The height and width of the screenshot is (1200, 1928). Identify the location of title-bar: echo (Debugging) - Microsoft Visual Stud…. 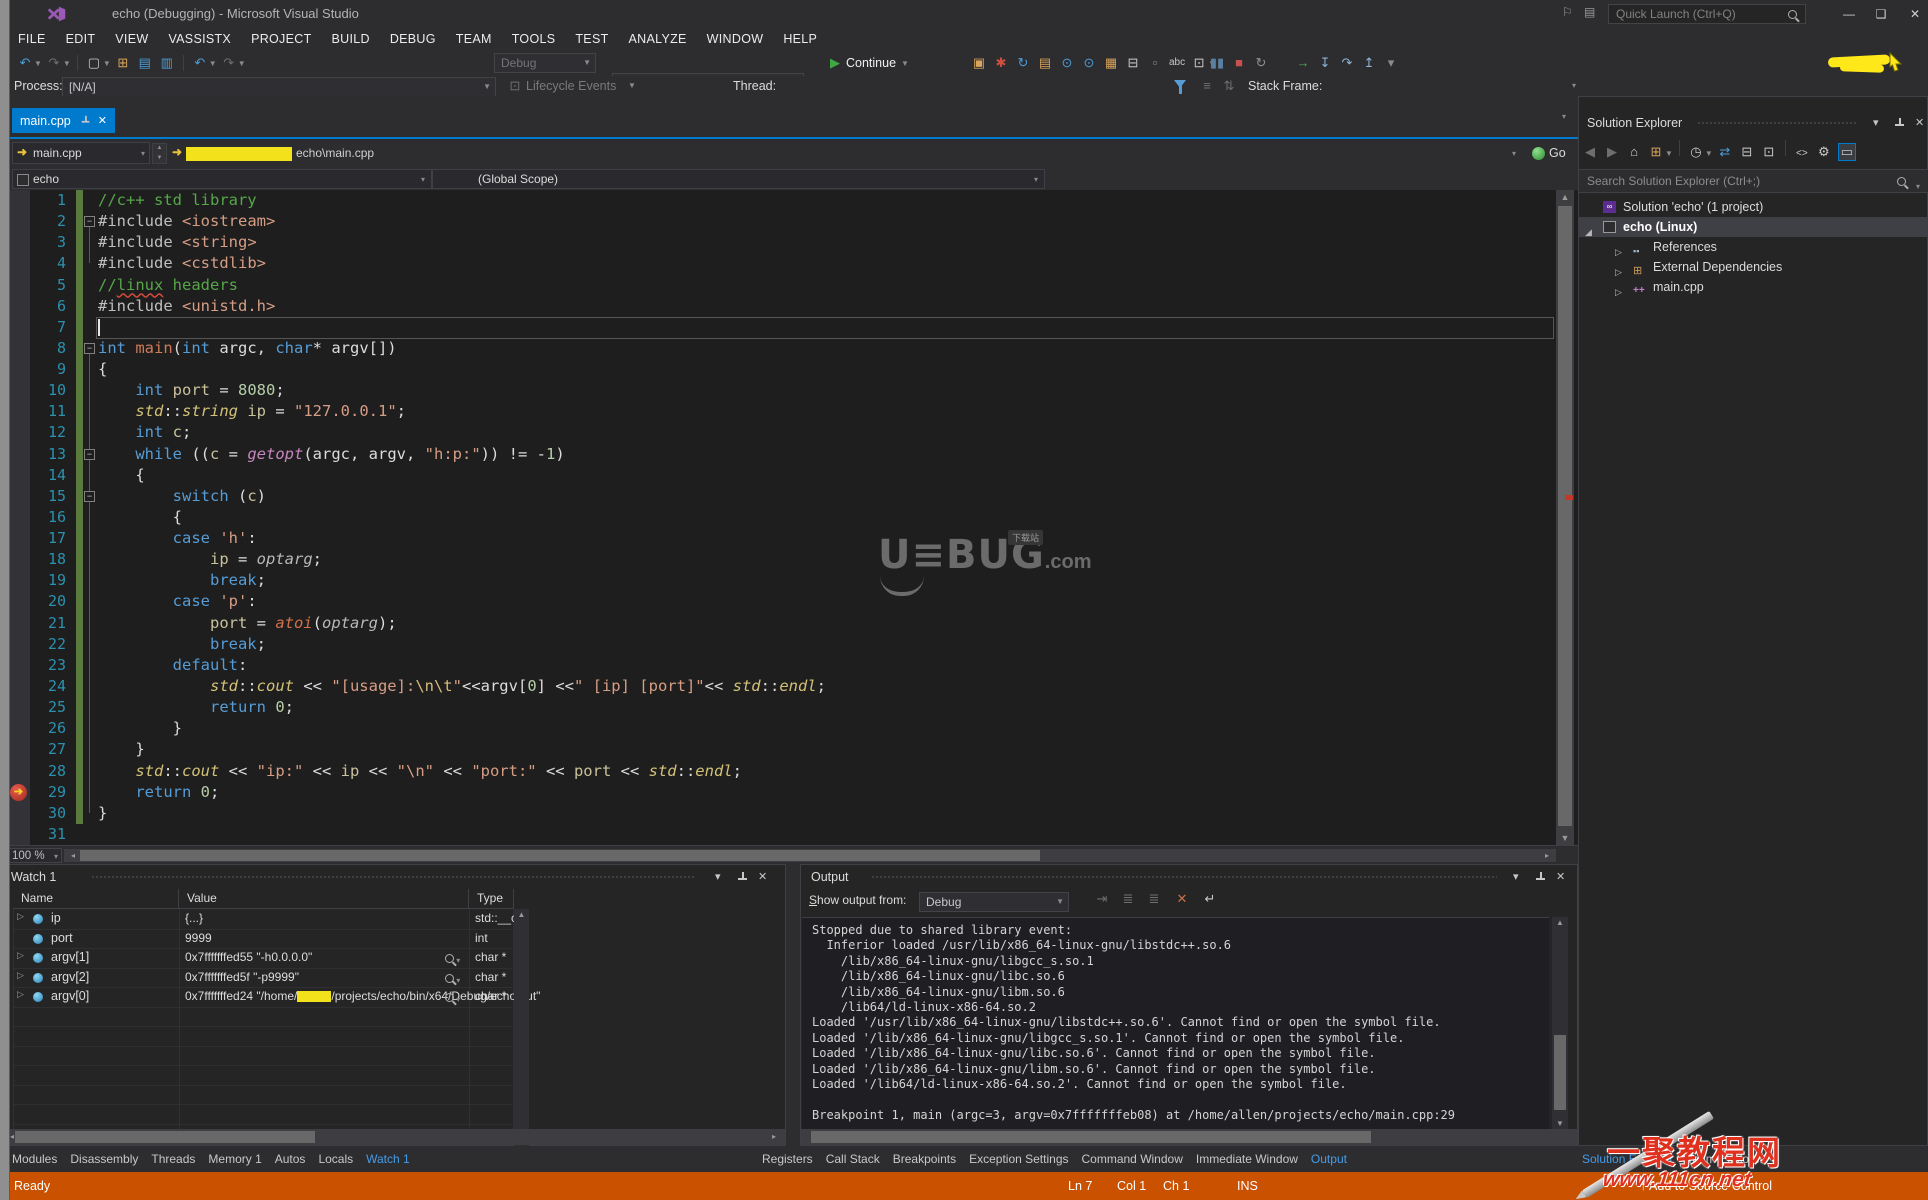
(964, 14).